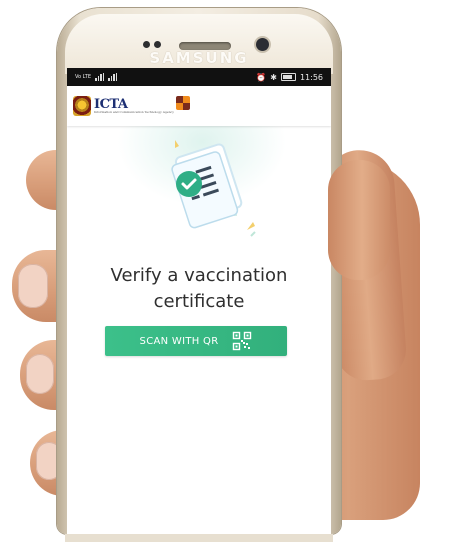 This screenshot has height=542, width=449. Describe the element at coordinates (182, 103) in the screenshot. I see `icta-pinwheel-icon` at that location.